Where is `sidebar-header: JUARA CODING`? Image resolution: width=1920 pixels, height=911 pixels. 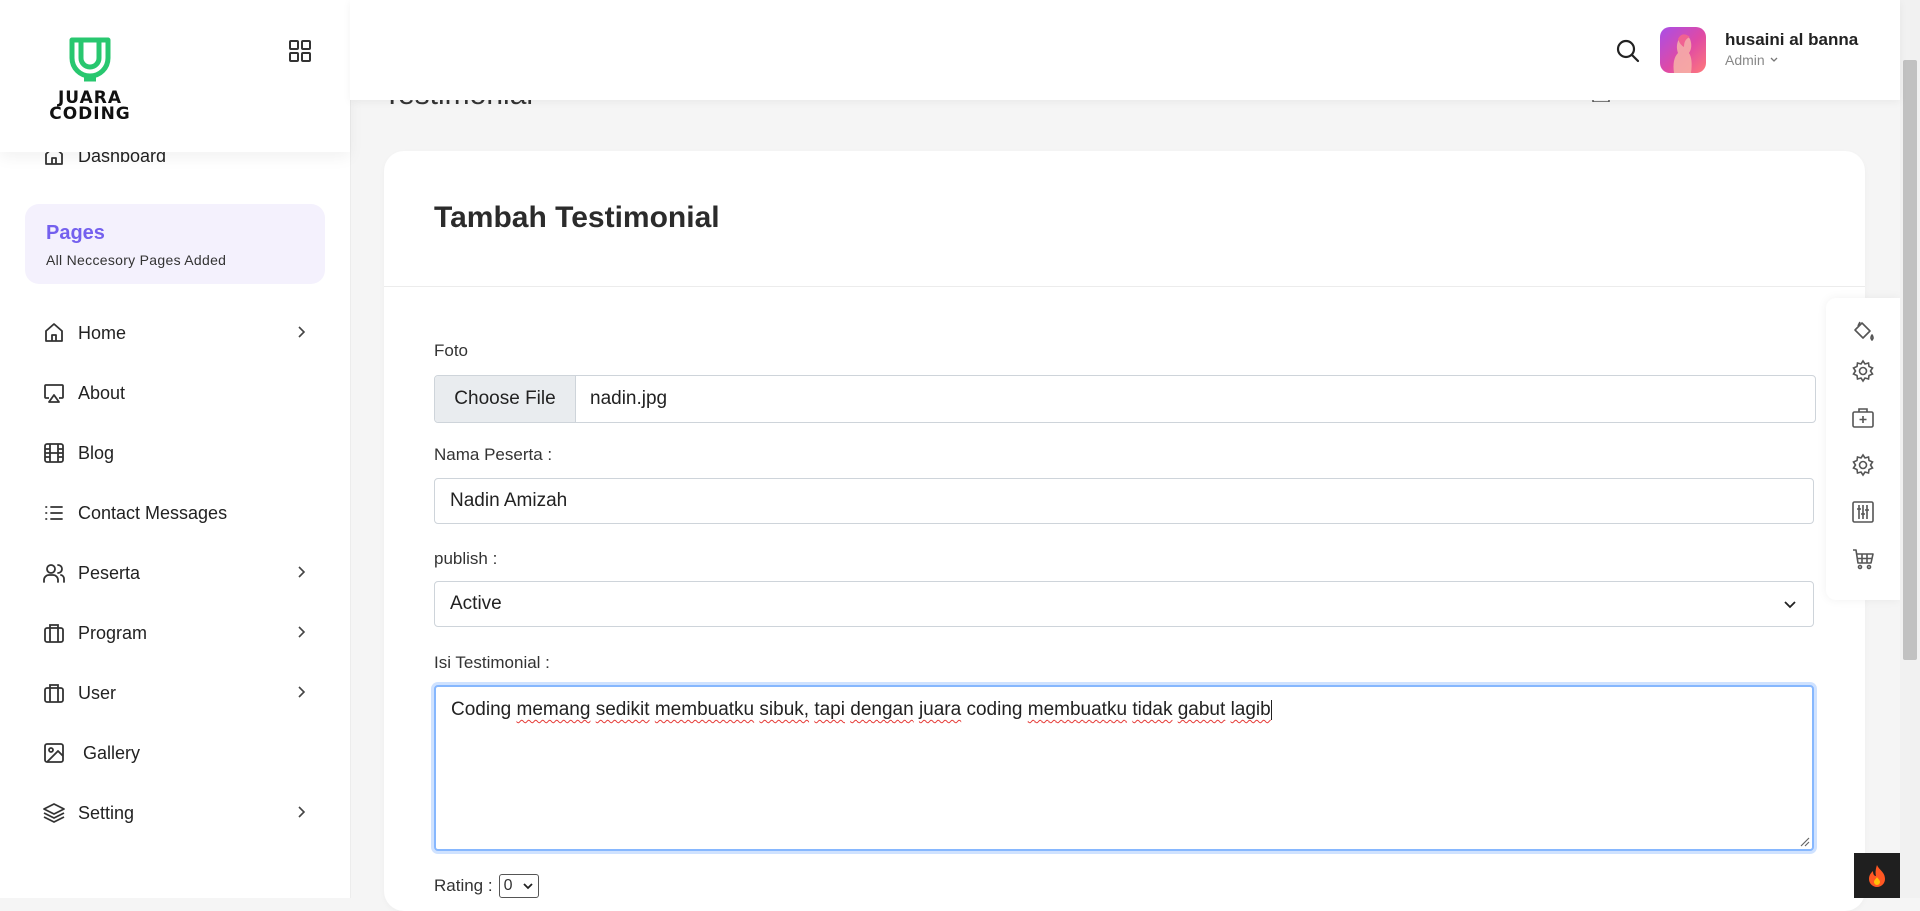 sidebar-header: JUARA CODING is located at coordinates (175, 76).